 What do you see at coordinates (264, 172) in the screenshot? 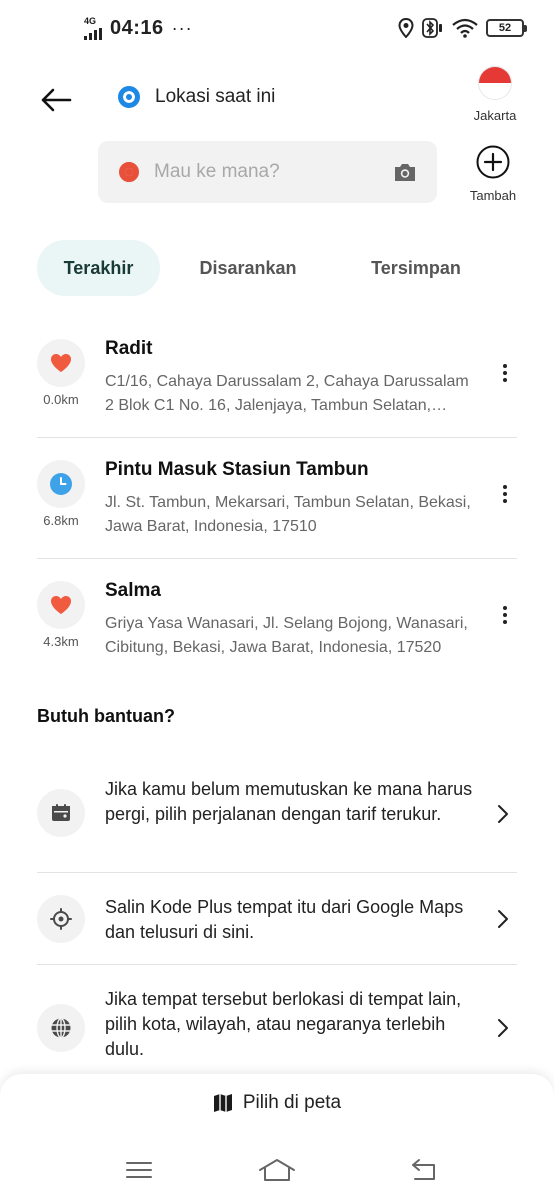
I see `destination-search-input` at bounding box center [264, 172].